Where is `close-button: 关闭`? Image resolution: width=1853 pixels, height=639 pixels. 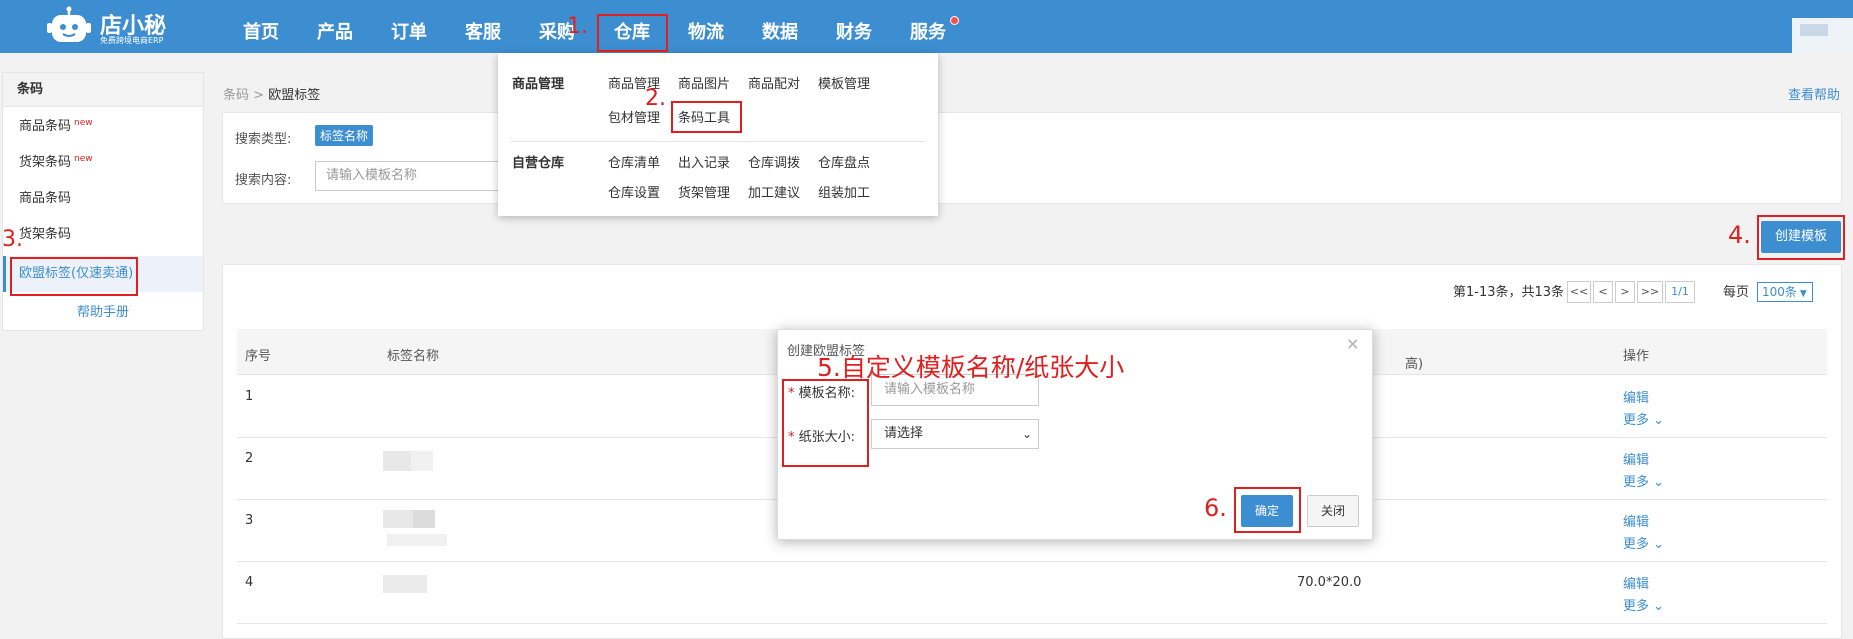
close-button: 关闭 is located at coordinates (1333, 511).